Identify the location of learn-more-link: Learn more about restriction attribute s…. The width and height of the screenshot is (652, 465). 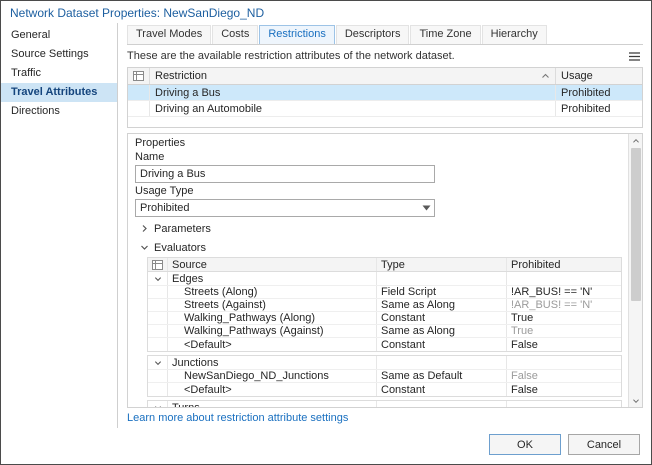
(385, 418).